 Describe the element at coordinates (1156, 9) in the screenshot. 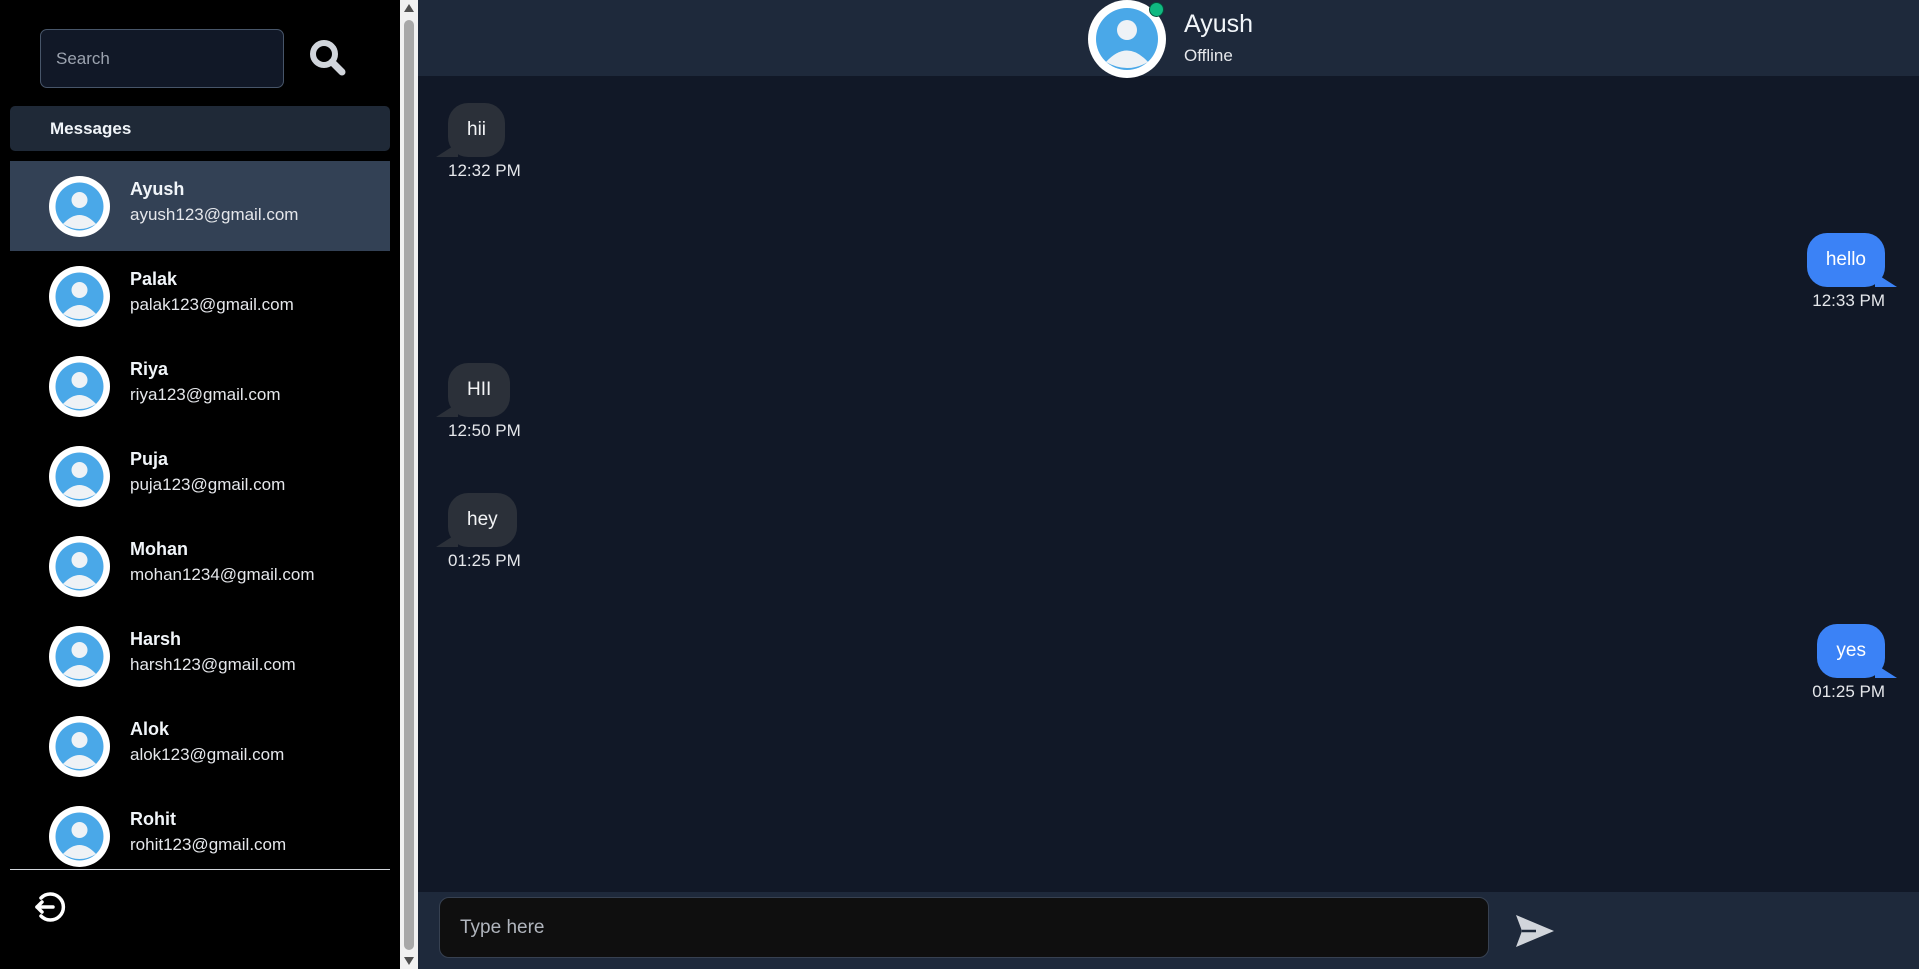

I see `presence-dot` at that location.